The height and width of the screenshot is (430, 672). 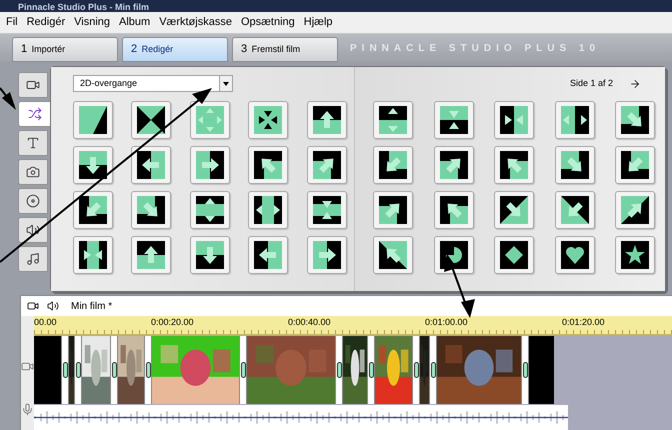 What do you see at coordinates (459, 286) in the screenshot?
I see `annotation-arrow` at bounding box center [459, 286].